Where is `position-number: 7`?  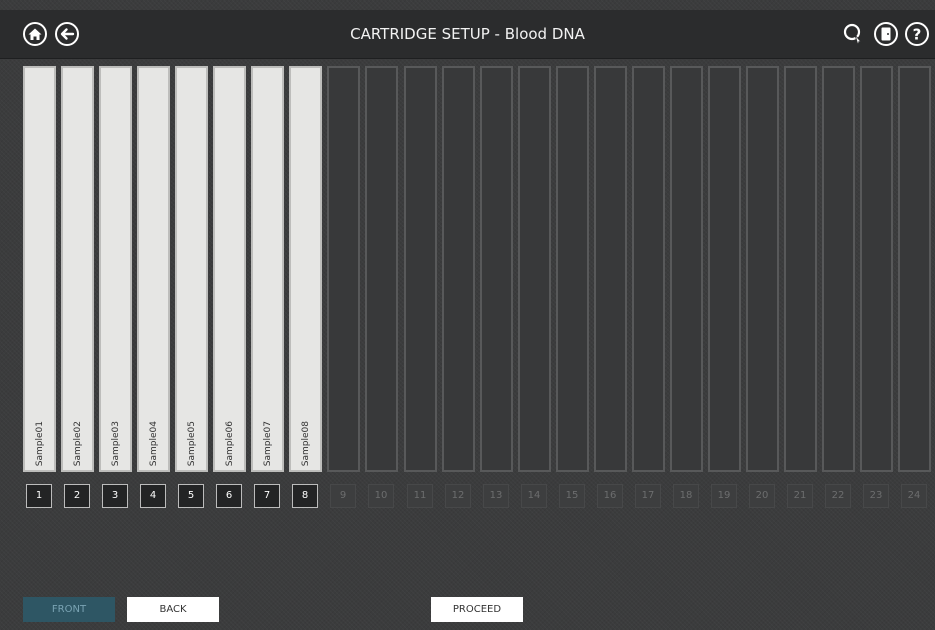
position-number: 7 is located at coordinates (267, 496).